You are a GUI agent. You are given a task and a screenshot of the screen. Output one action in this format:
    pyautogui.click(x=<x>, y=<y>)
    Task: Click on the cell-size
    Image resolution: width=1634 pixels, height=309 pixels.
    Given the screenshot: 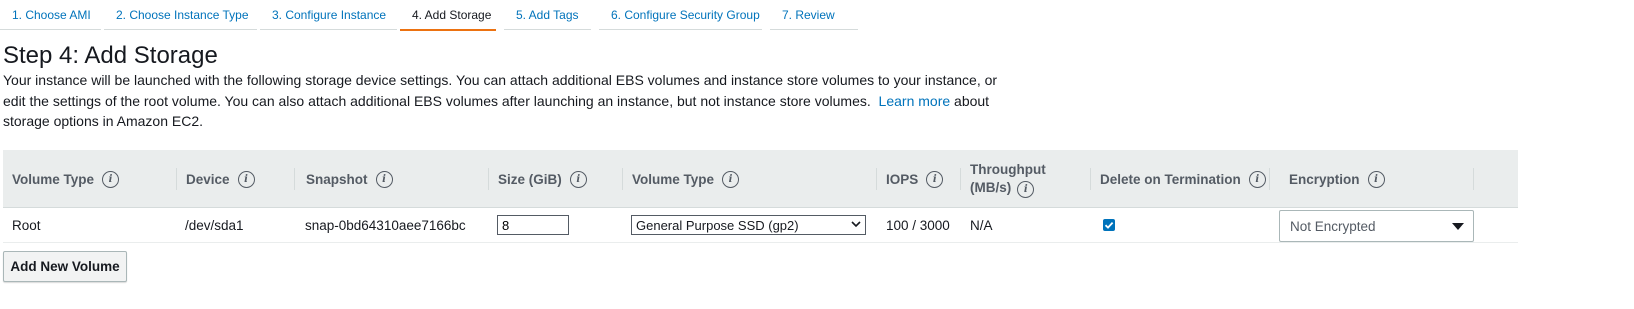 What is the action you would take?
    pyautogui.click(x=555, y=225)
    